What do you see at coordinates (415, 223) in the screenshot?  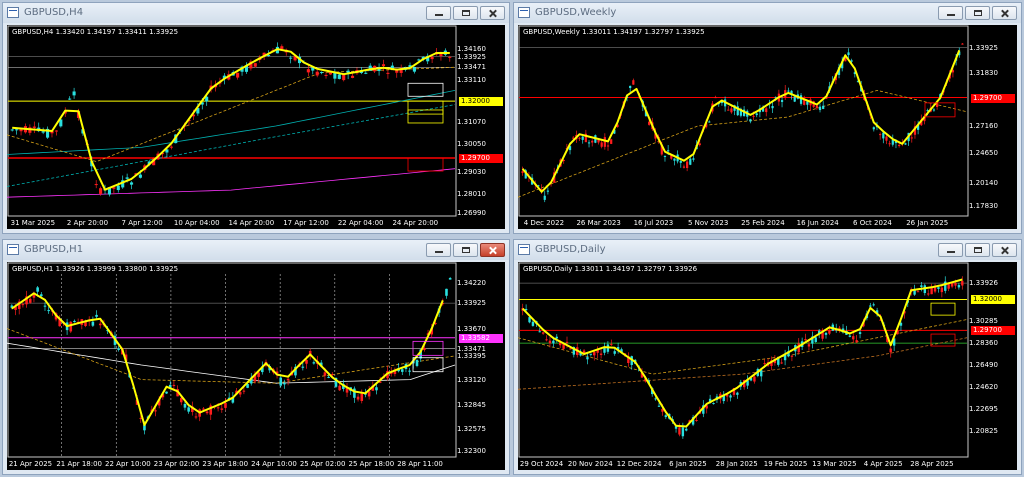 I see `date-scale-label: 24 Apr 20:00` at bounding box center [415, 223].